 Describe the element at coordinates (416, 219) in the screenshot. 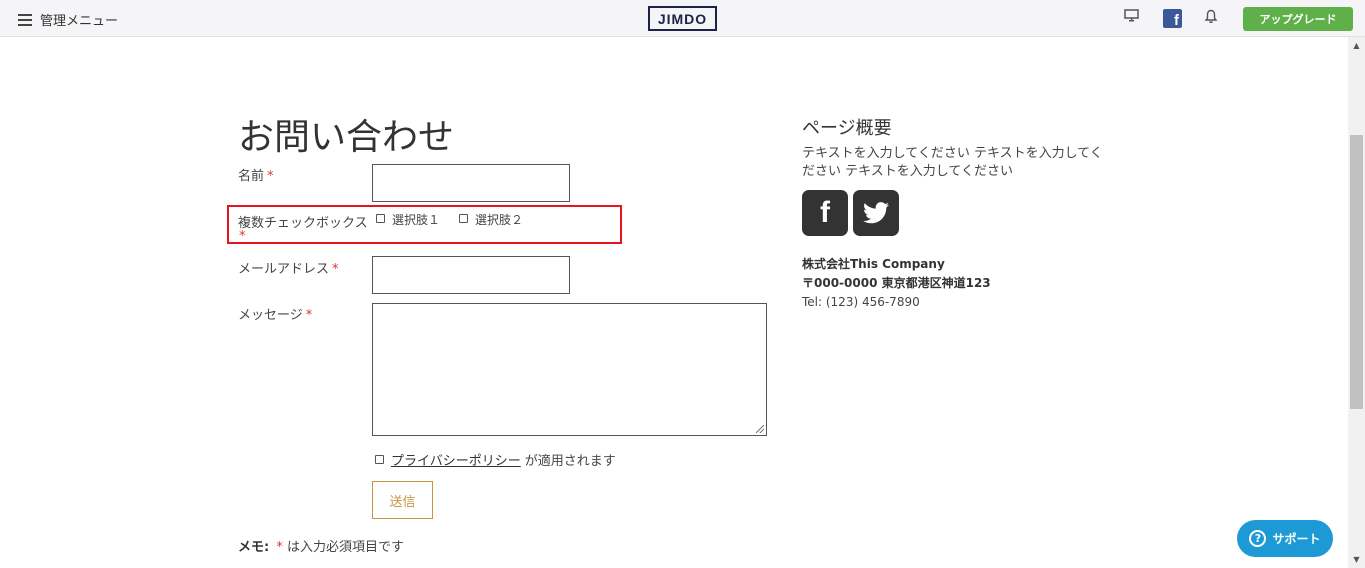

I see `option-1-label: 選択肢１` at that location.